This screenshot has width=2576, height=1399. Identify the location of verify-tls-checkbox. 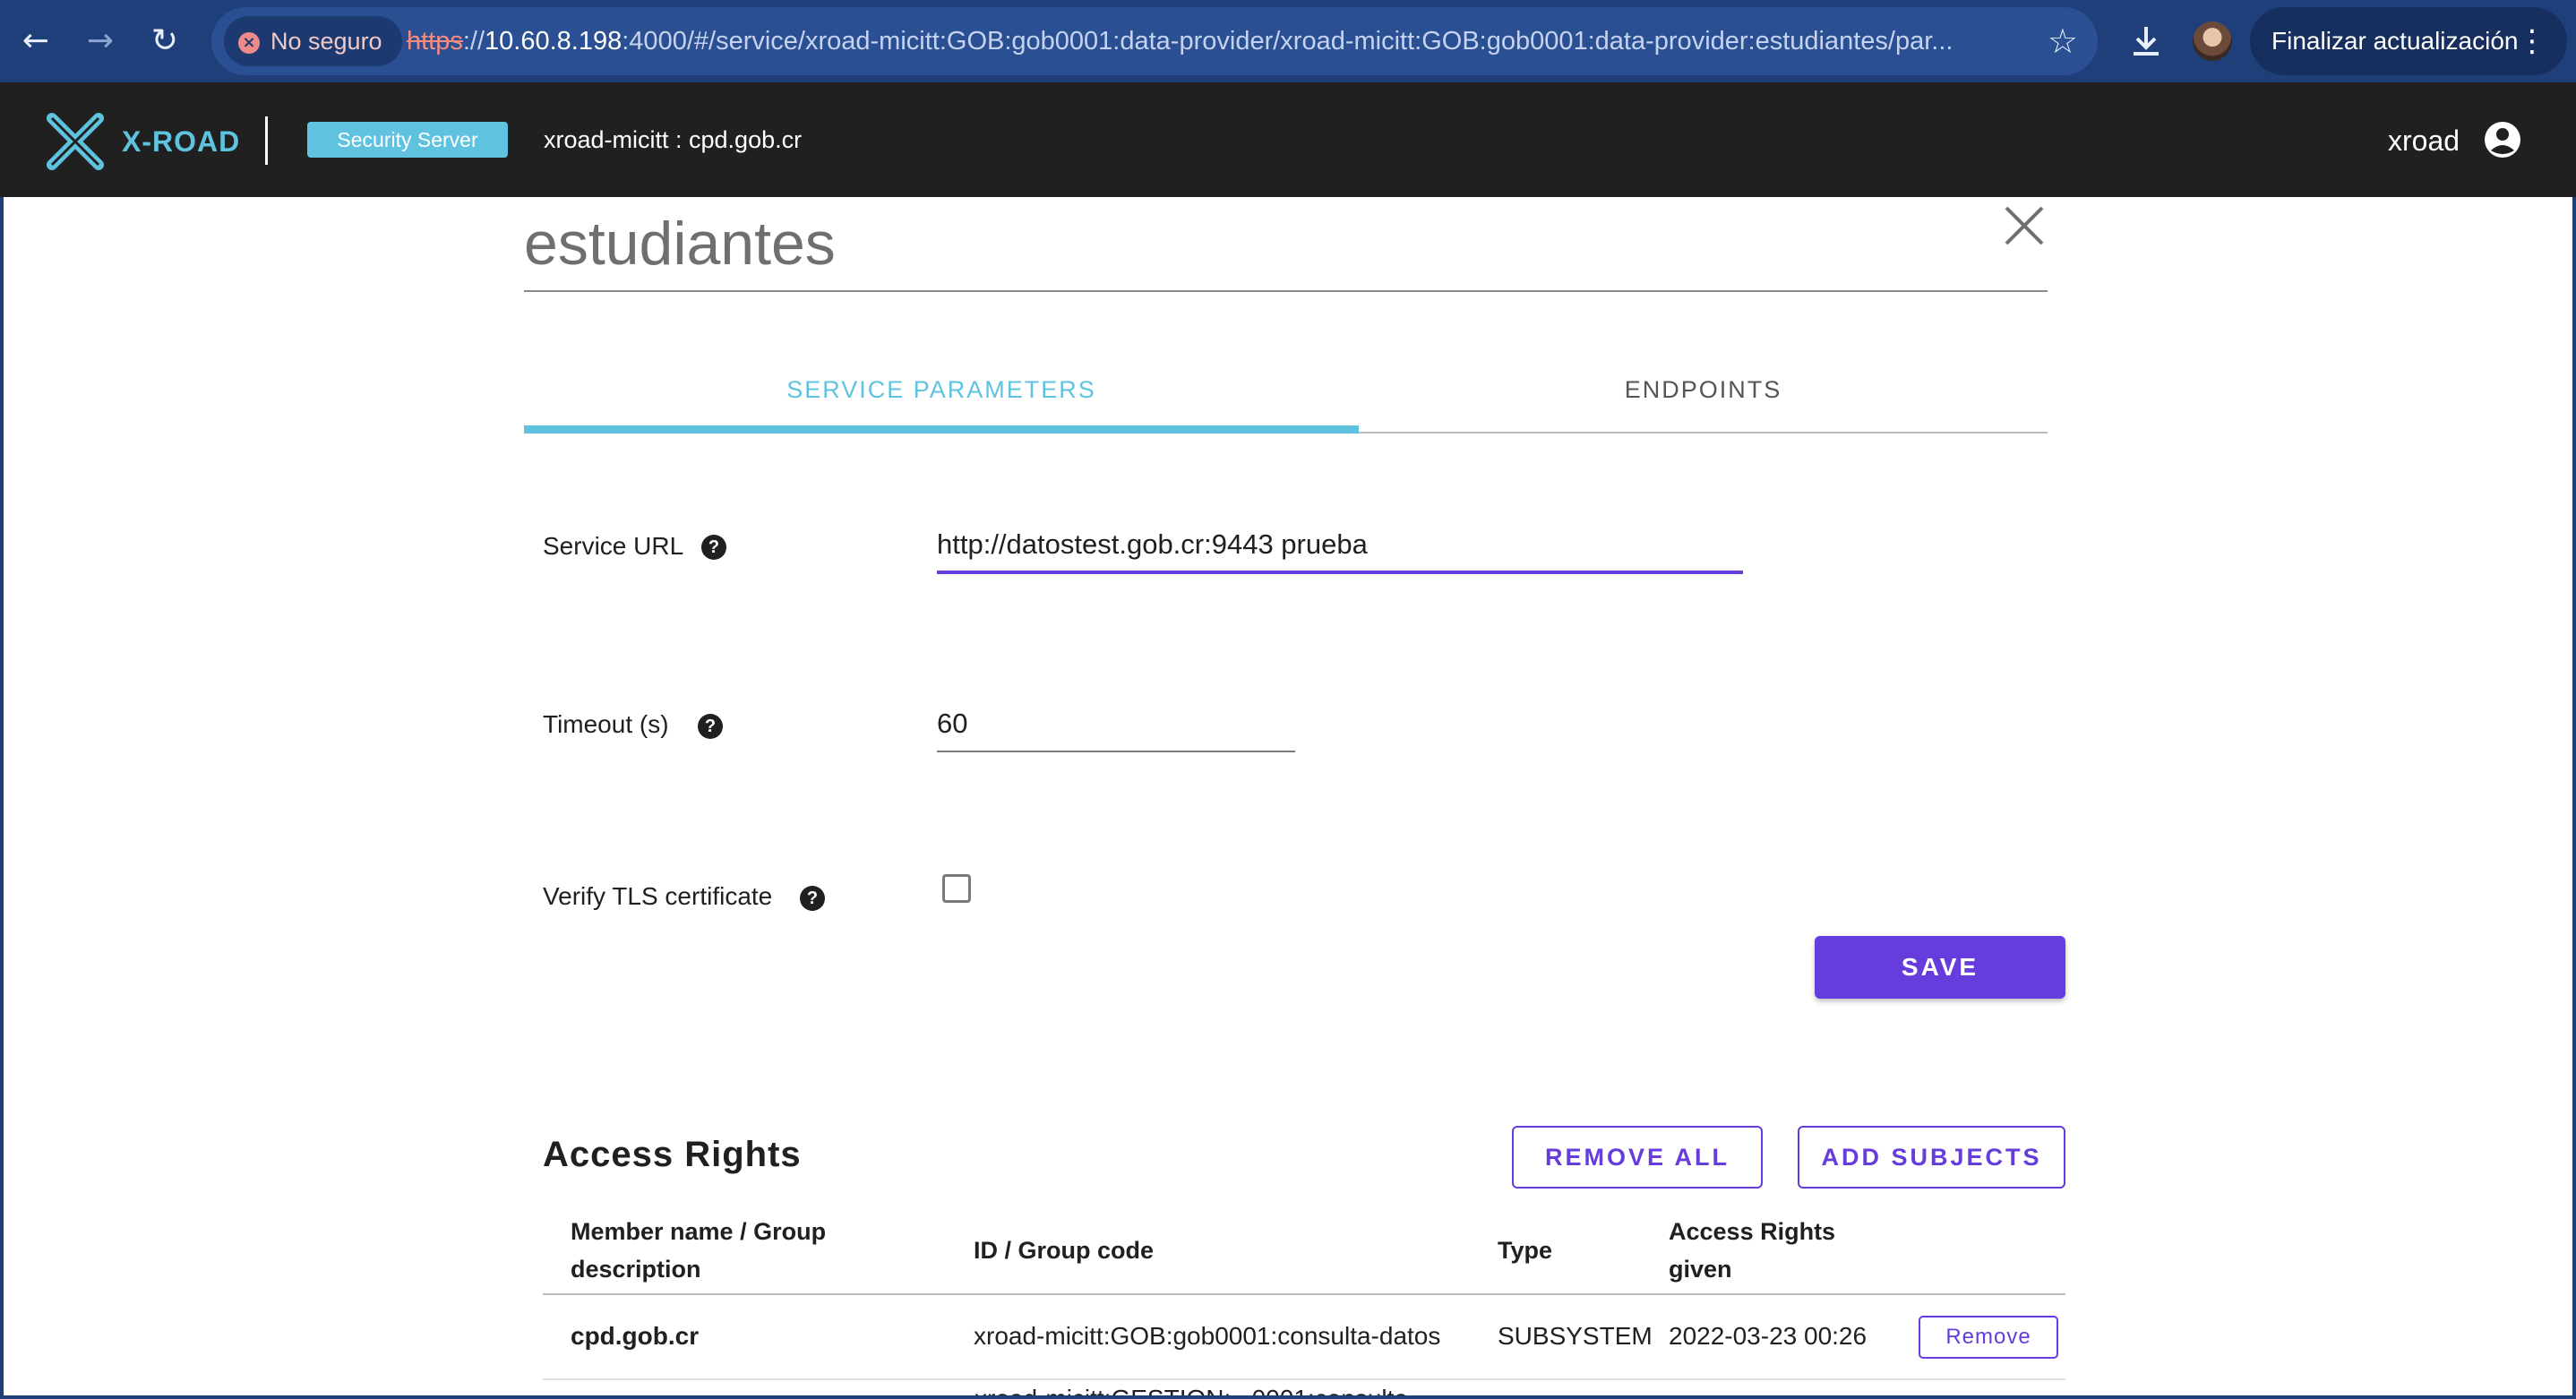
(956, 888).